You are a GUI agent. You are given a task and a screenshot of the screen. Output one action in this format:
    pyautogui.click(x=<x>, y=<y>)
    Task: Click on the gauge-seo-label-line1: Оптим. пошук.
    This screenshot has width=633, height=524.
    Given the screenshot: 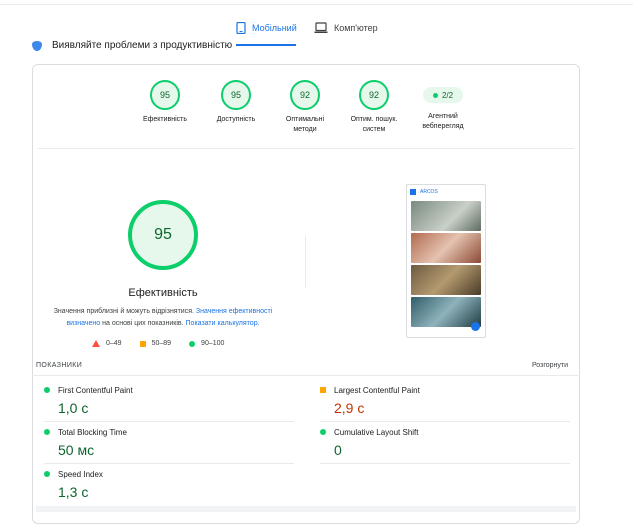 What is the action you would take?
    pyautogui.click(x=374, y=119)
    